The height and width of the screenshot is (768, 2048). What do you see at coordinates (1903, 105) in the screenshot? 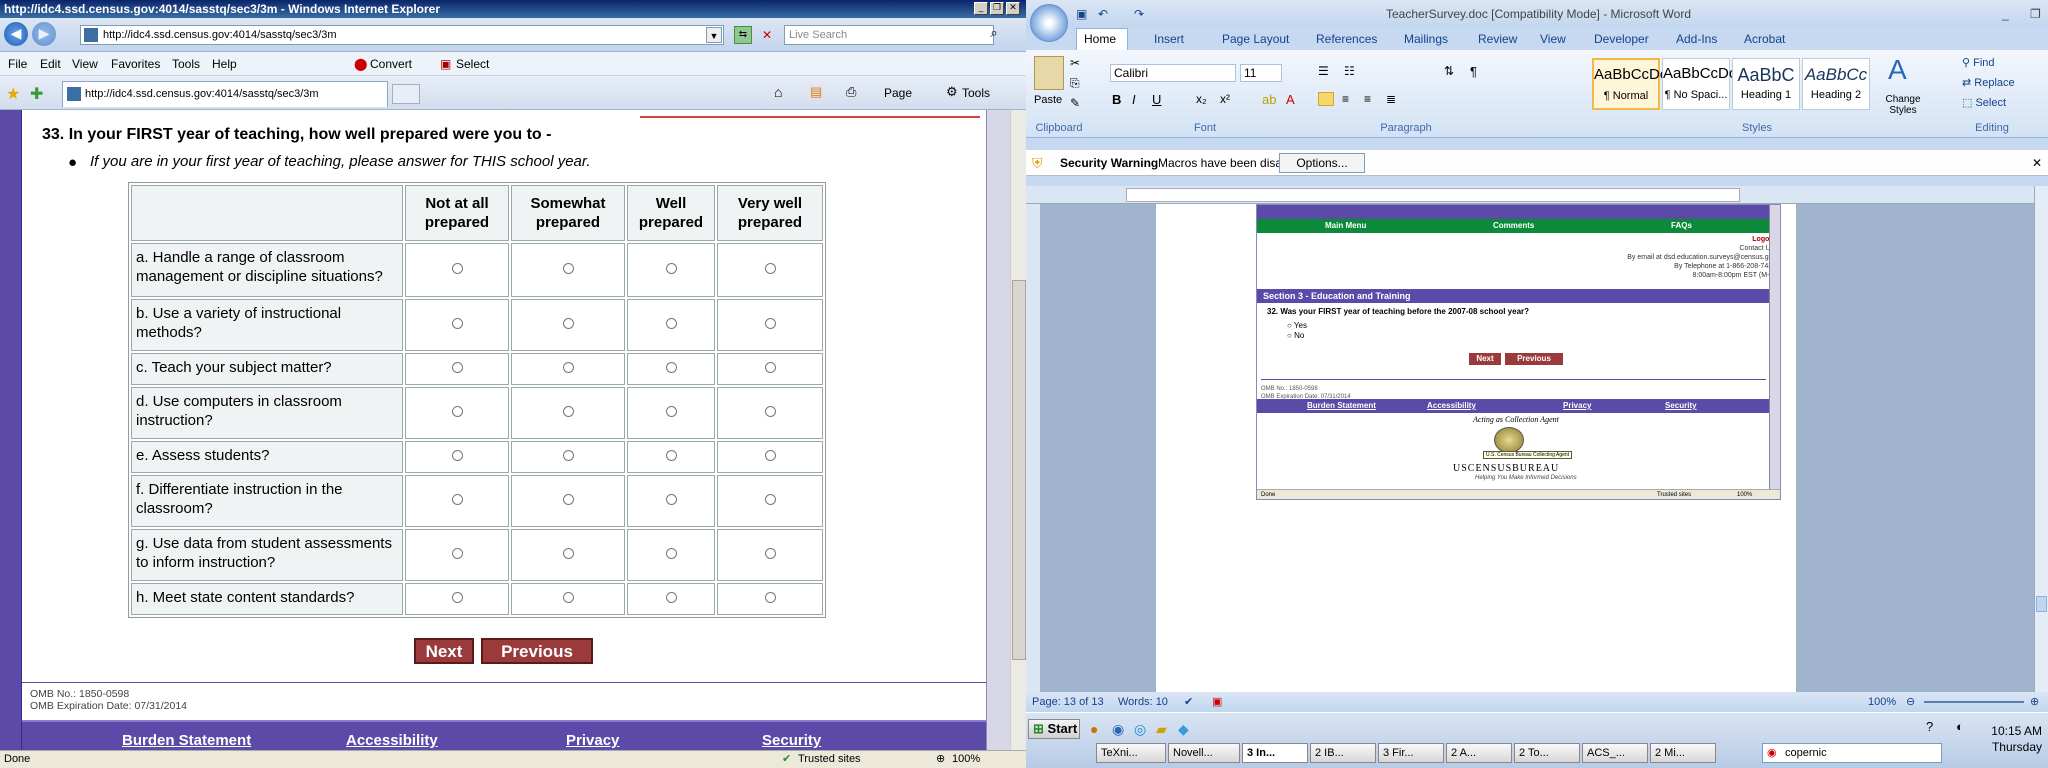
I see `change-styles-button: Change Styles` at bounding box center [1903, 105].